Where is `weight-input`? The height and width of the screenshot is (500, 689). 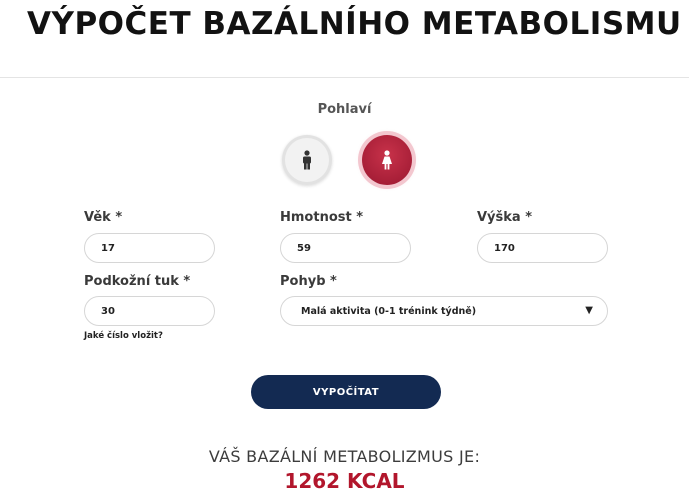
weight-input is located at coordinates (345, 248).